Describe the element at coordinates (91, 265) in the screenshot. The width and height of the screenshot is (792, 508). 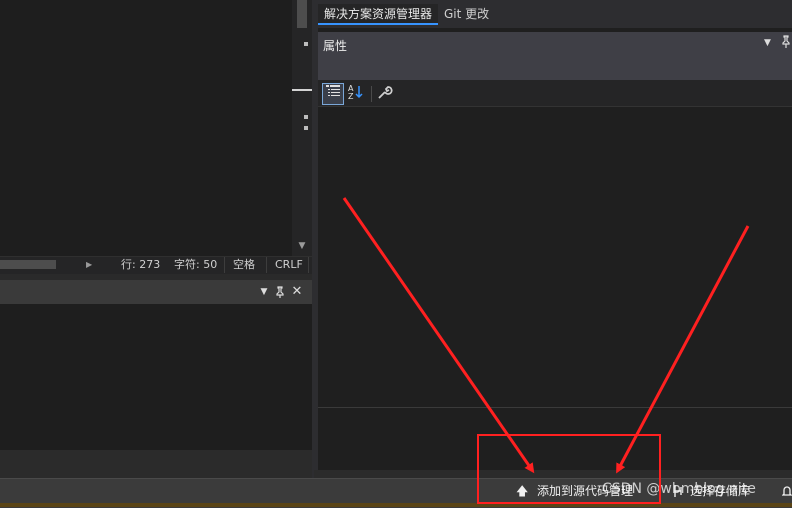
I see `scroll-right-arrow-icon: ▶` at that location.